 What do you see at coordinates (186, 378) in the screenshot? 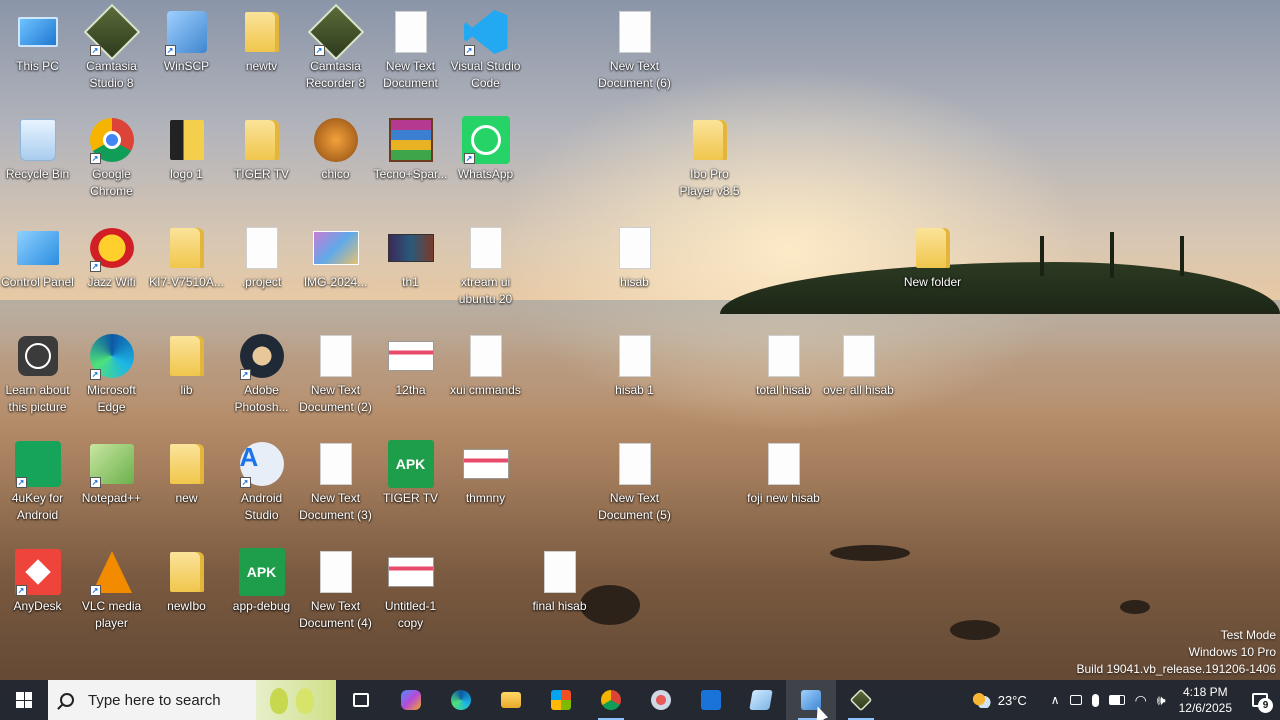
I see `desktop-icon-lib: lib` at bounding box center [186, 378].